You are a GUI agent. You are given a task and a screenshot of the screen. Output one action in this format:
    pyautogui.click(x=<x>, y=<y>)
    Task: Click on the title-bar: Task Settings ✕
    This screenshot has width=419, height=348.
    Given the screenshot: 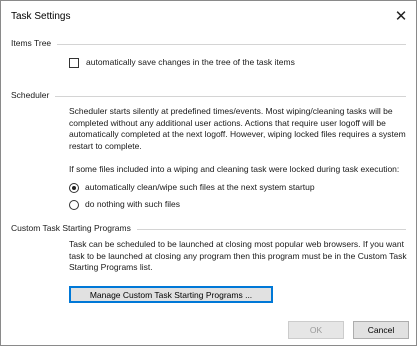 What is the action you would take?
    pyautogui.click(x=208, y=16)
    